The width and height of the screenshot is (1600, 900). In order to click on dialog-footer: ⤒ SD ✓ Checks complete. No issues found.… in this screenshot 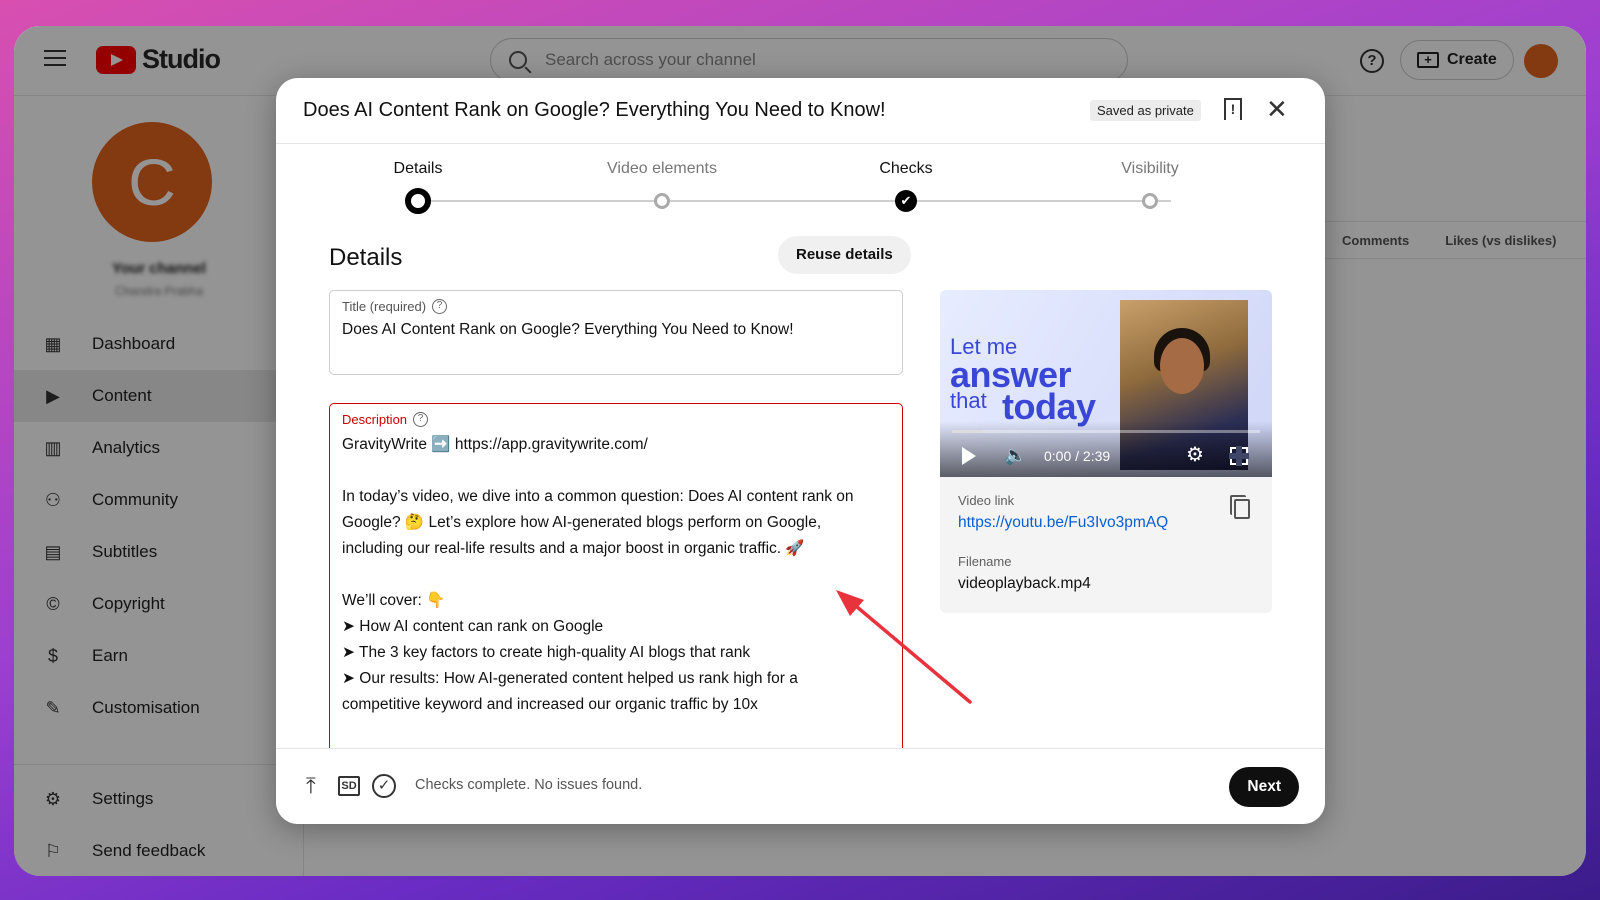, I will do `click(800, 786)`.